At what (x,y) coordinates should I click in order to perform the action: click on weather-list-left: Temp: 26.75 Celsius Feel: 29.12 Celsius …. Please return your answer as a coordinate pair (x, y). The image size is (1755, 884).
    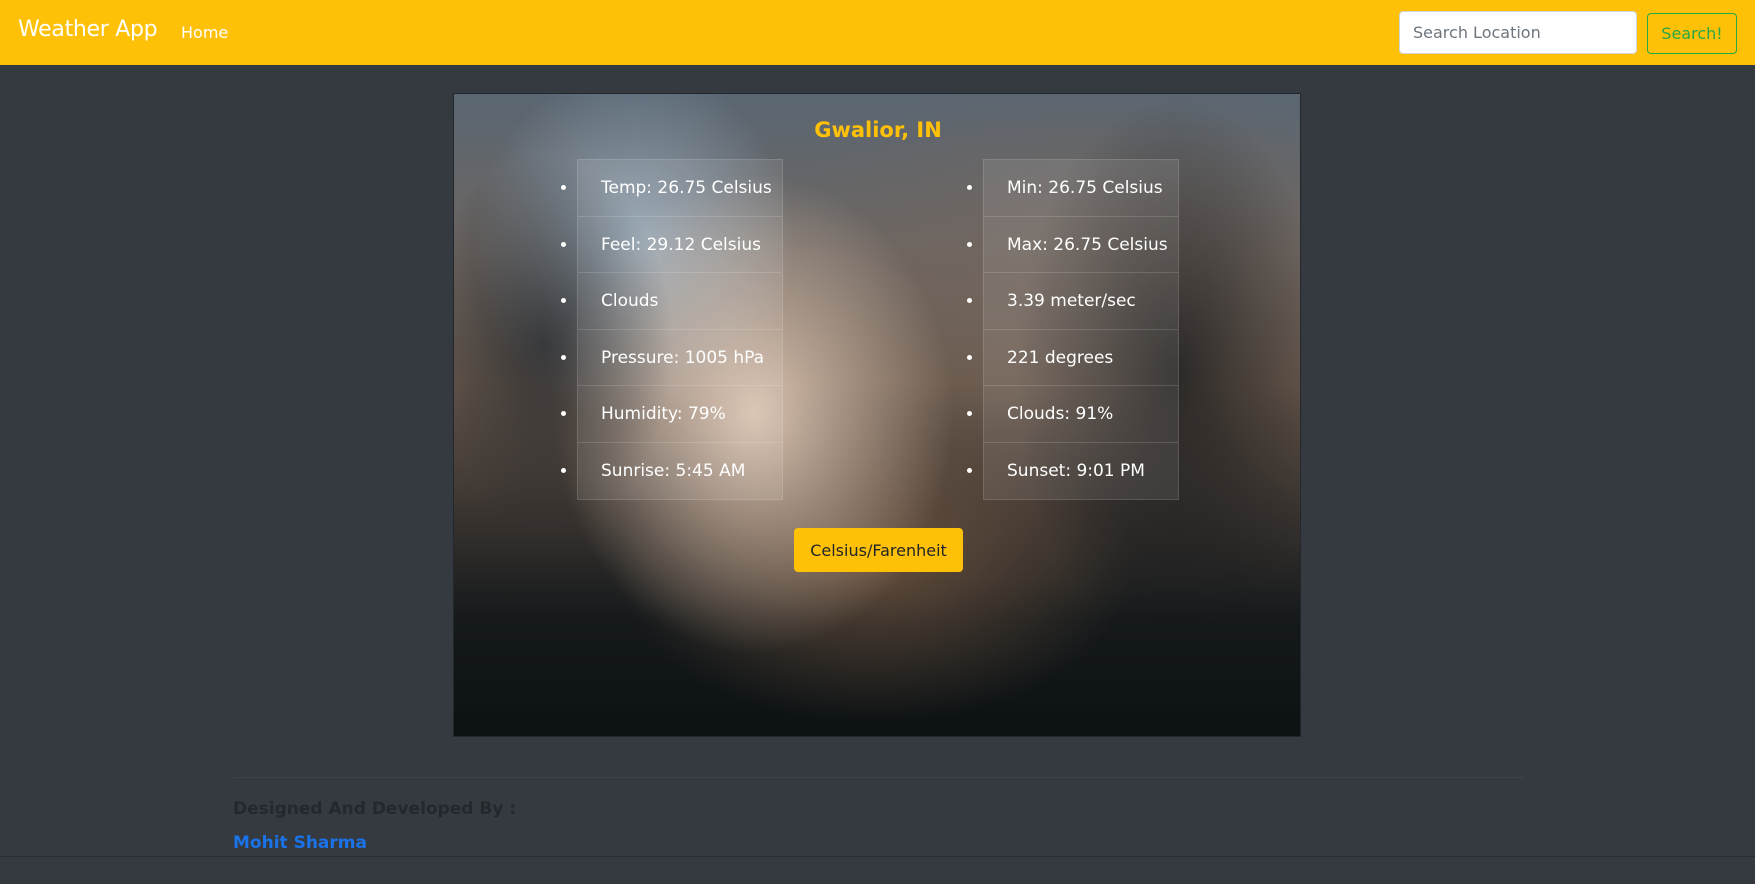
    Looking at the image, I should click on (680, 329).